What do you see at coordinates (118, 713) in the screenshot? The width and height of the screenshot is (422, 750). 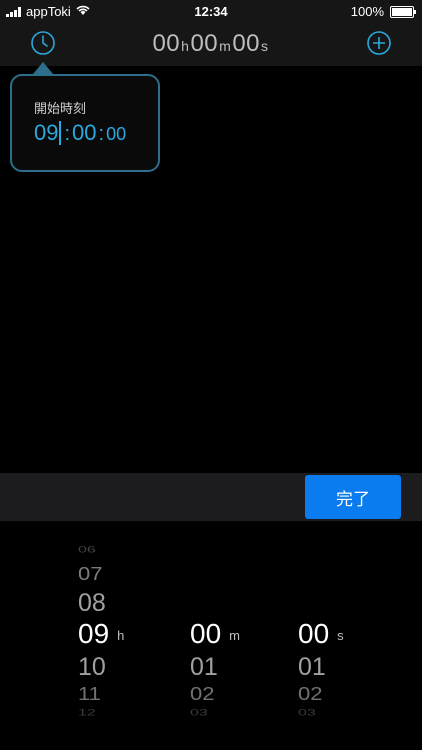 I see `picker-row: 12` at bounding box center [118, 713].